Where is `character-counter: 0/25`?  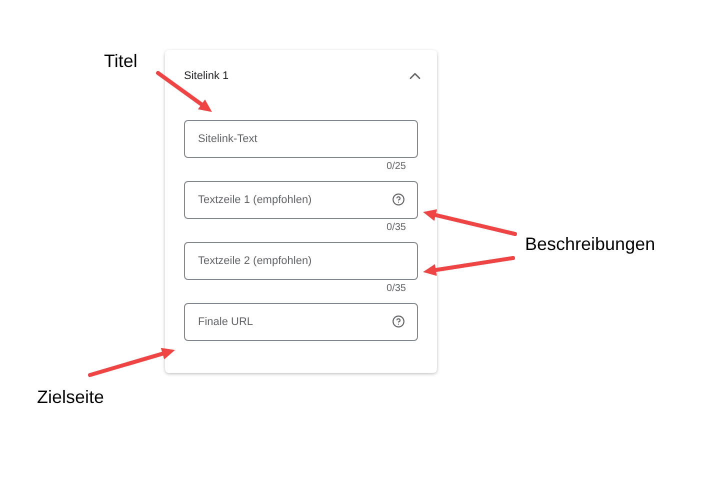 character-counter: 0/25 is located at coordinates (396, 167).